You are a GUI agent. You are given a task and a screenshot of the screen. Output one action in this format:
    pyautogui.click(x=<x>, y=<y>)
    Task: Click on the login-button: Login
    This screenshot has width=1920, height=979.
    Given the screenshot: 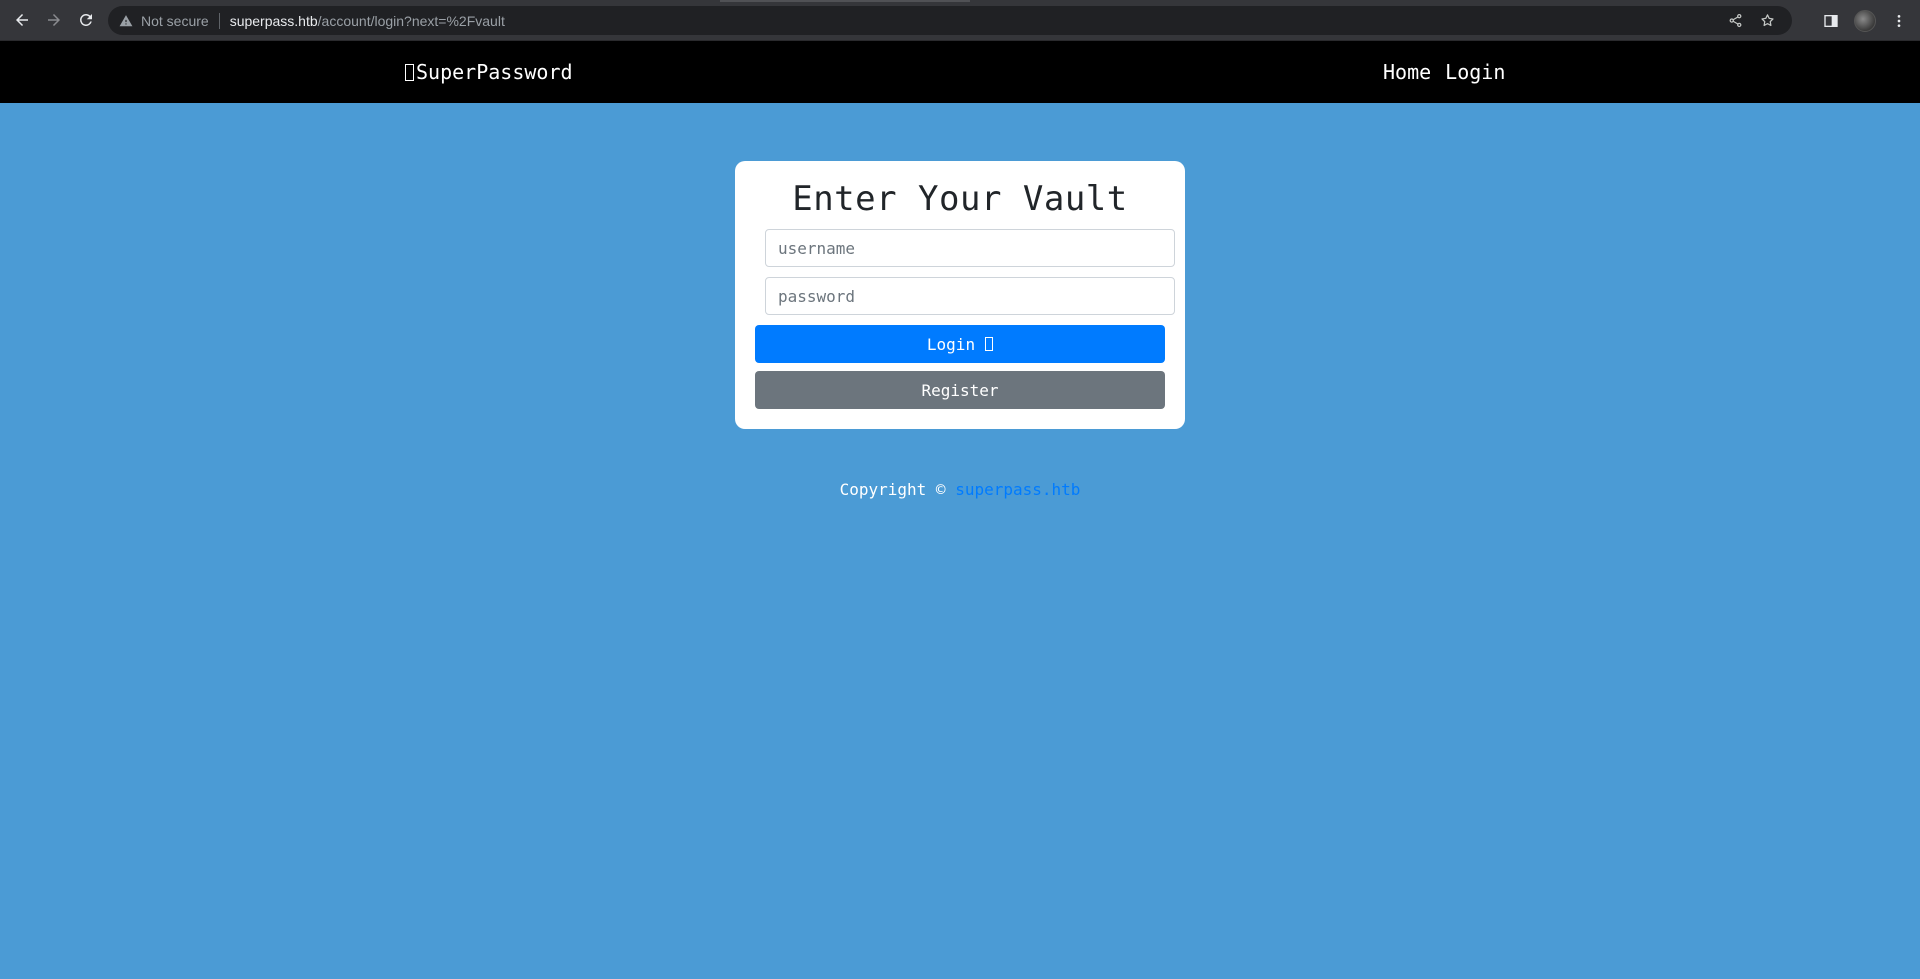 What is the action you would take?
    pyautogui.click(x=960, y=344)
    